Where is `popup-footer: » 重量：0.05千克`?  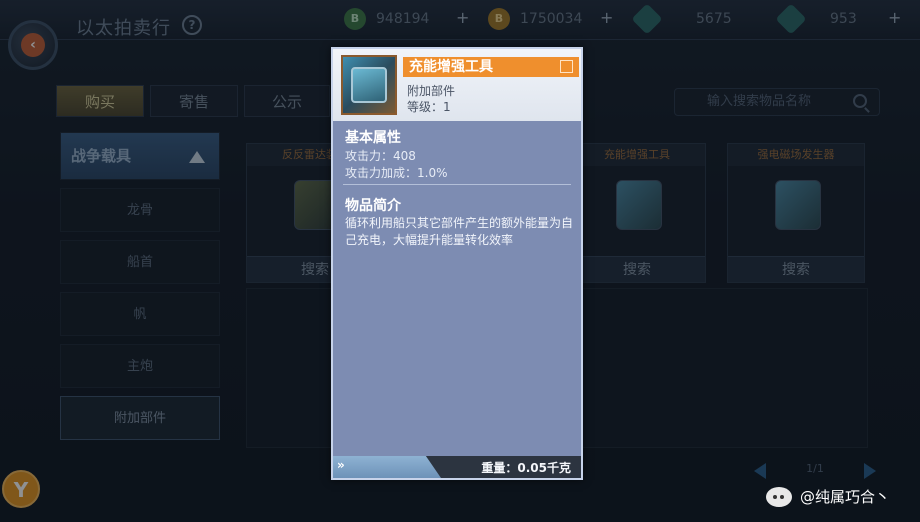 popup-footer: » 重量：0.05千克 is located at coordinates (457, 467).